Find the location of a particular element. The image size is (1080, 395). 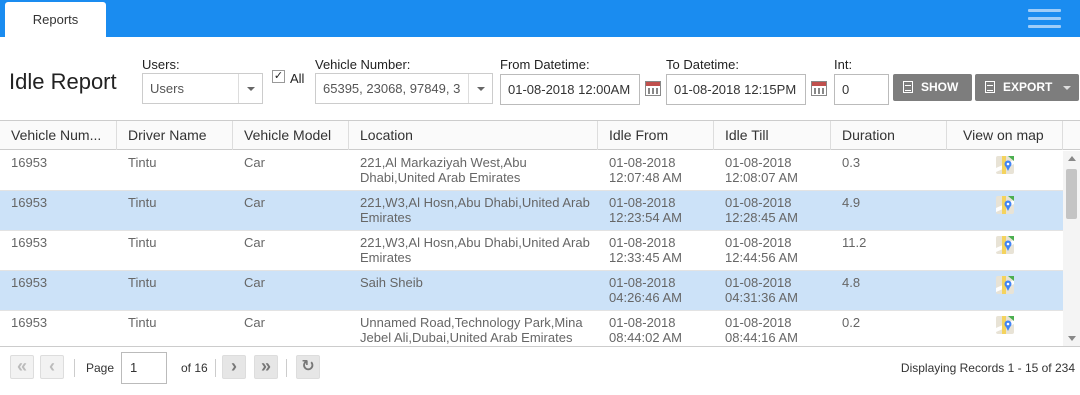

cell-duration: 11.2 is located at coordinates (854, 242).